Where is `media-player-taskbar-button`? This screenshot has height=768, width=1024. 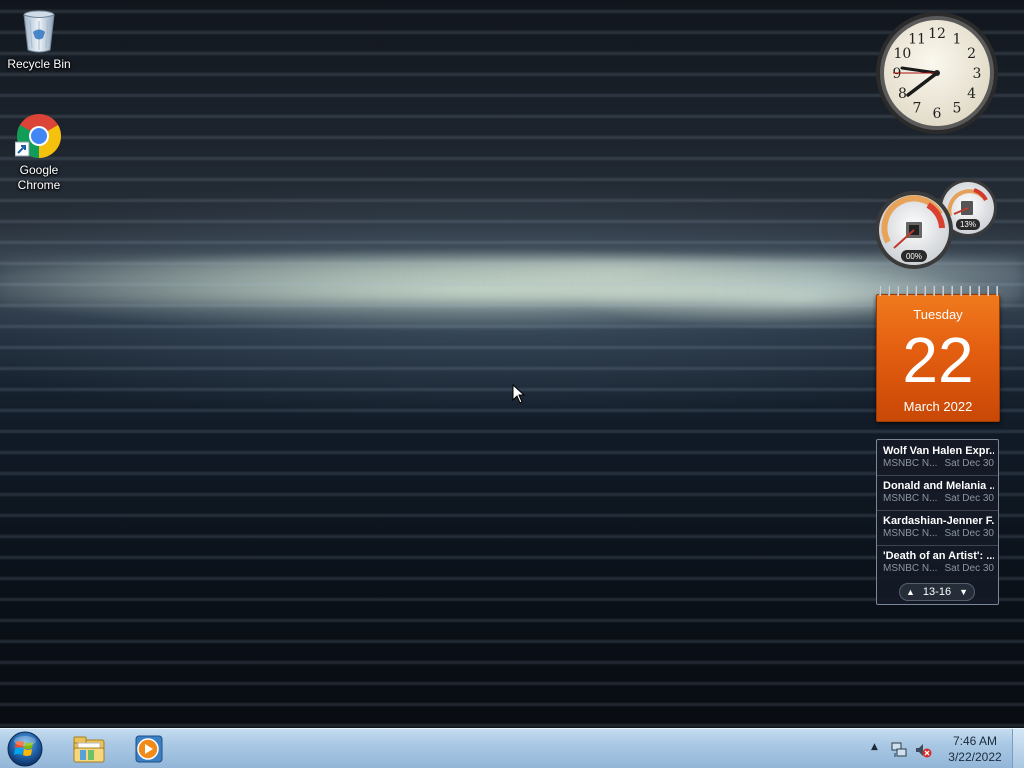 media-player-taskbar-button is located at coordinates (149, 749).